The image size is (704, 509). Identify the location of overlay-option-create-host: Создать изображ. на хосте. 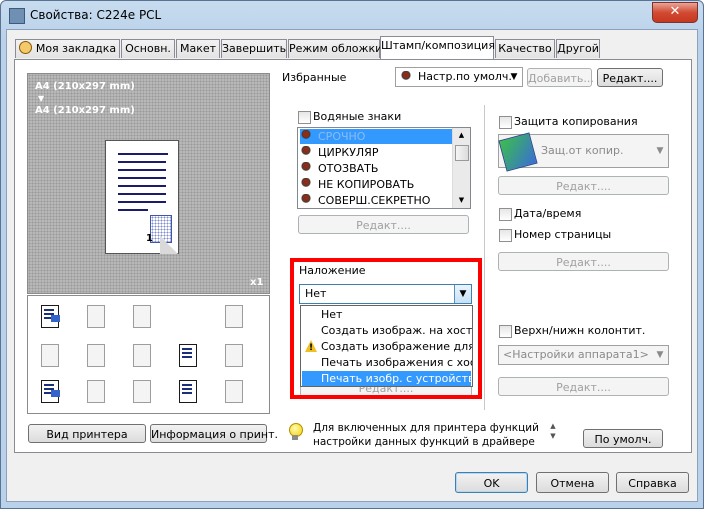
(387, 330).